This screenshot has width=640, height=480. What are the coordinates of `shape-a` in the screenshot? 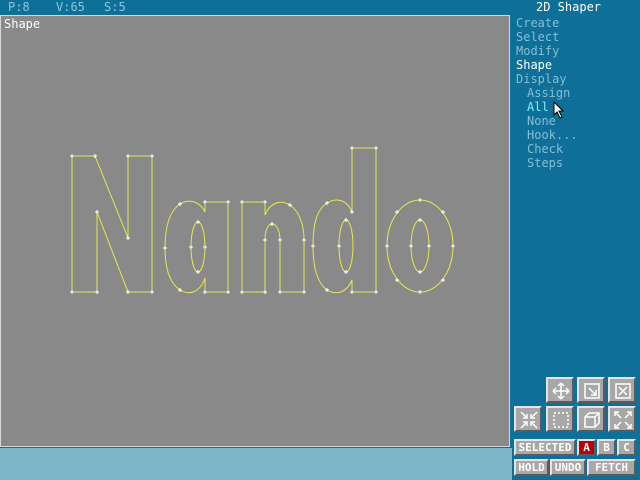 It's located at (196, 247).